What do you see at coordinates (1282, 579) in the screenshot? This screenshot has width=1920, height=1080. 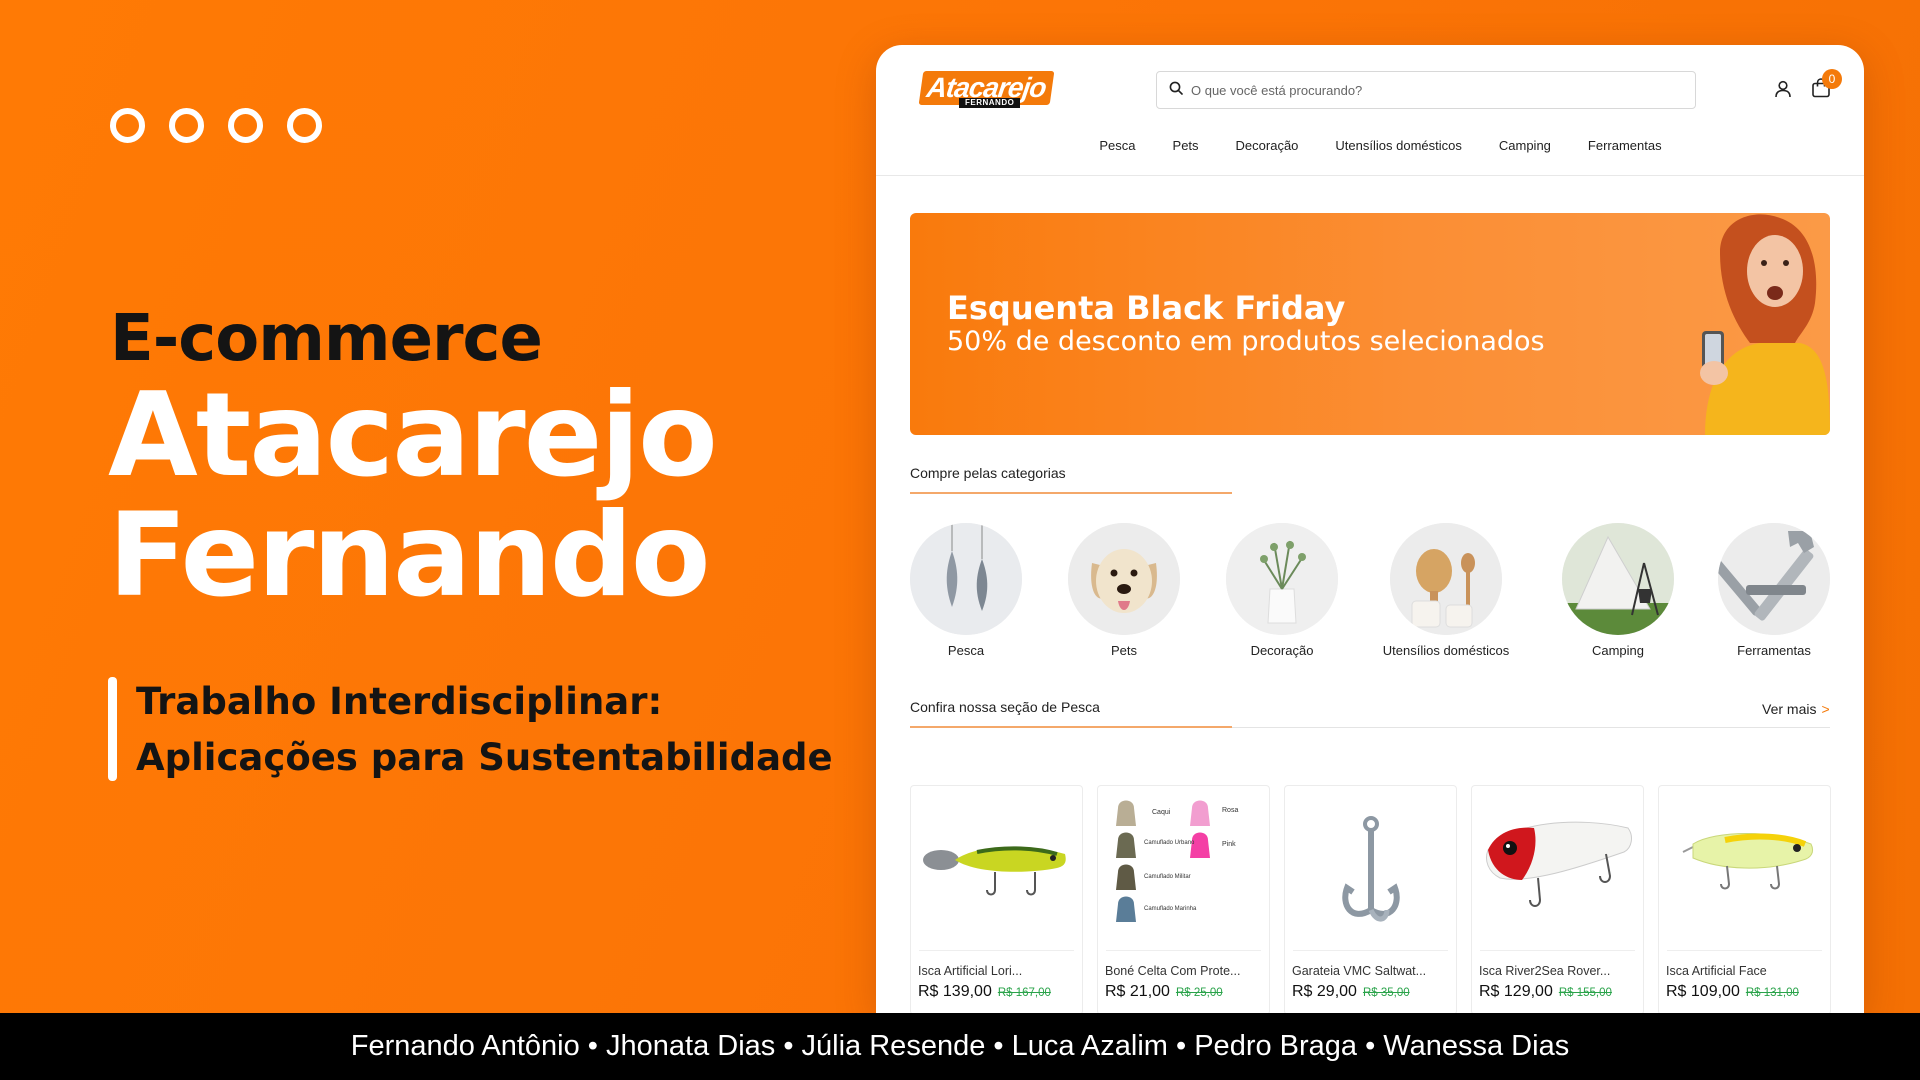 I see `category-decoracao-image` at bounding box center [1282, 579].